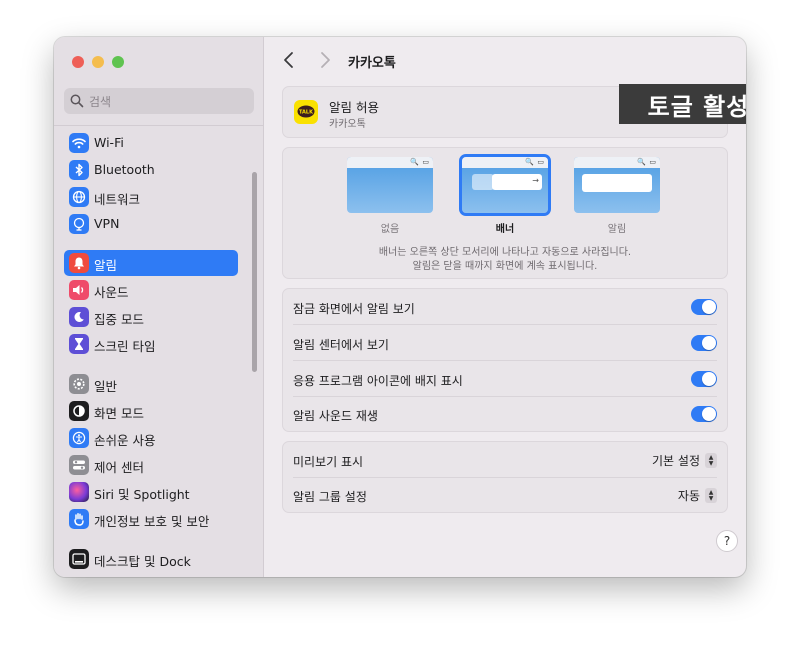  Describe the element at coordinates (117, 199) in the screenshot. I see `sidebar-item-label: 네트워크` at that location.